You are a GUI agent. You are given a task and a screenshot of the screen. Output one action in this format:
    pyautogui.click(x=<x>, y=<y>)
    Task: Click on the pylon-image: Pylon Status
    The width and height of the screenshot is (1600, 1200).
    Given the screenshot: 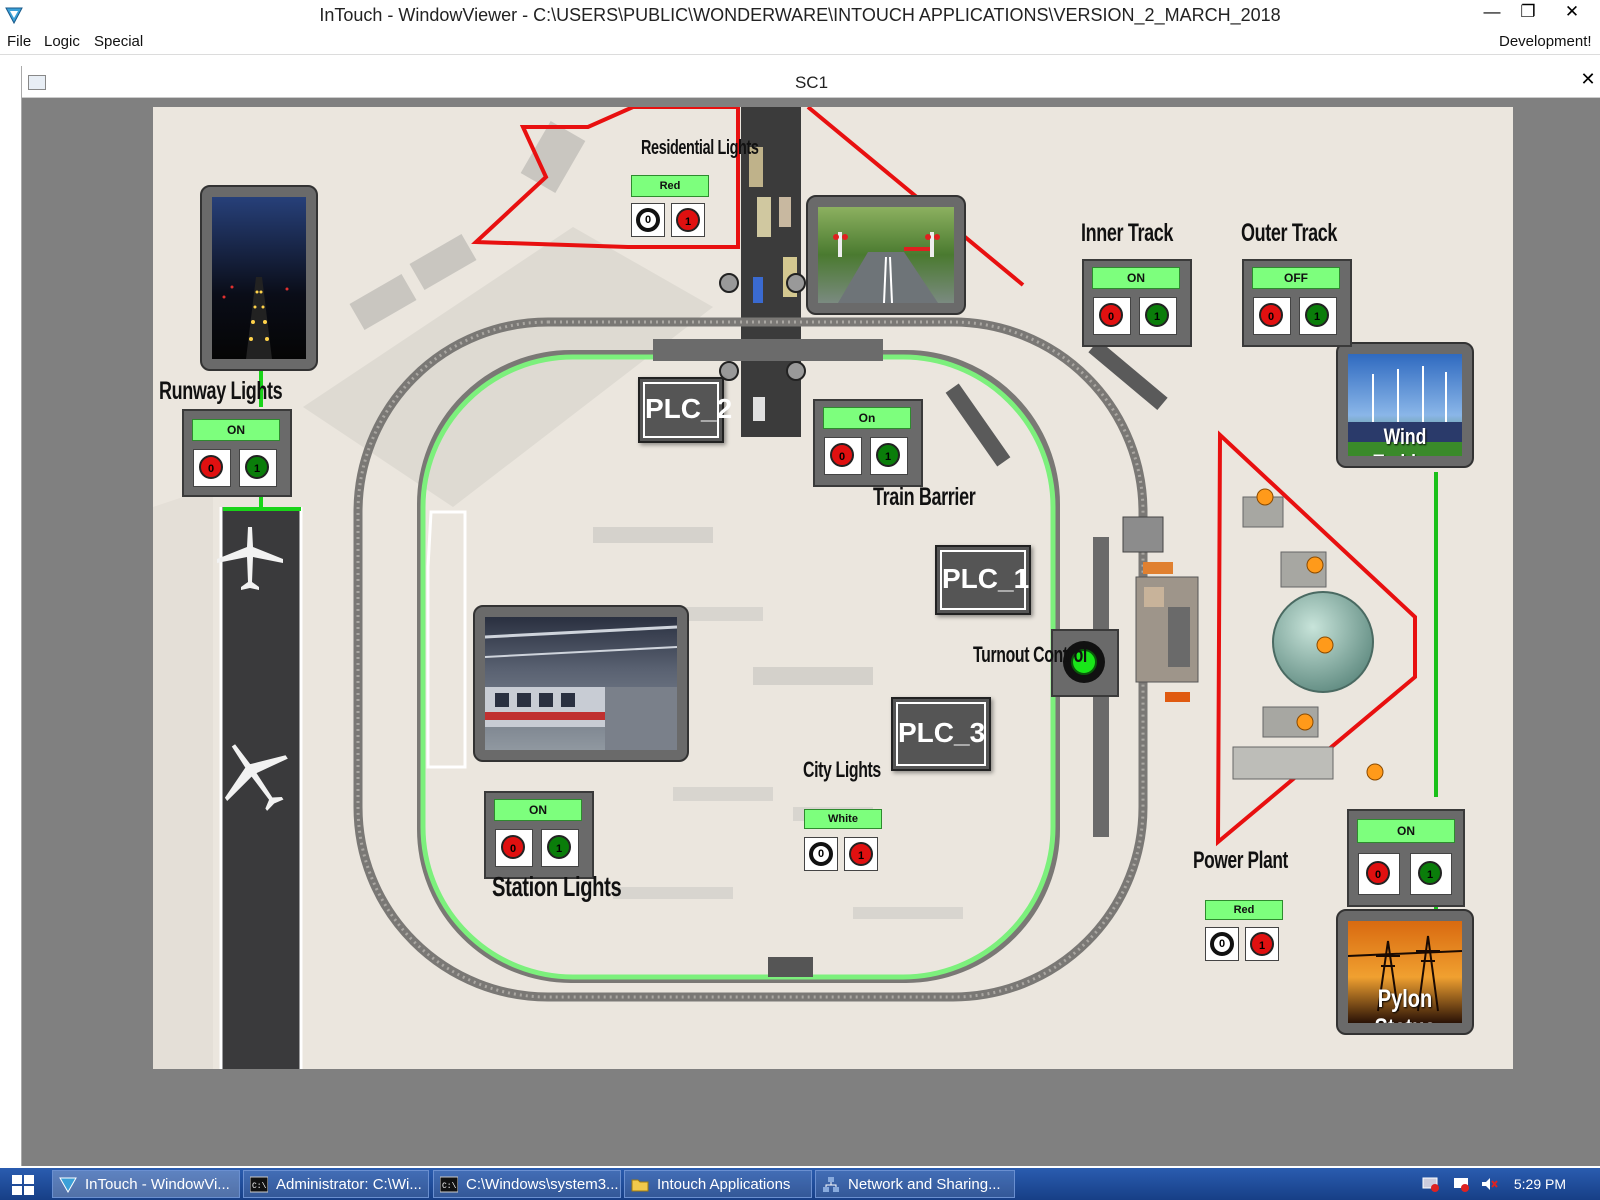 What is the action you would take?
    pyautogui.click(x=1405, y=972)
    